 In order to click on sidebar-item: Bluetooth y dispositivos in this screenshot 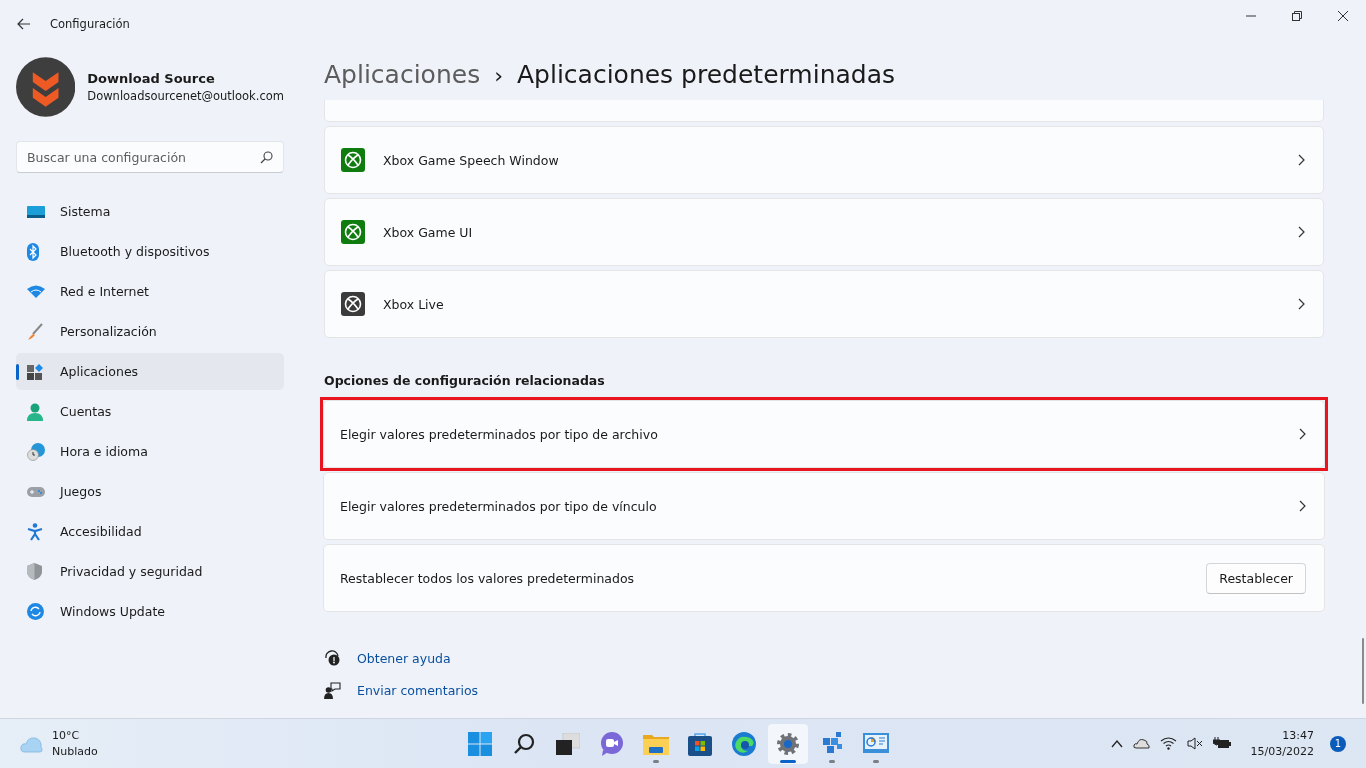, I will do `click(150, 251)`.